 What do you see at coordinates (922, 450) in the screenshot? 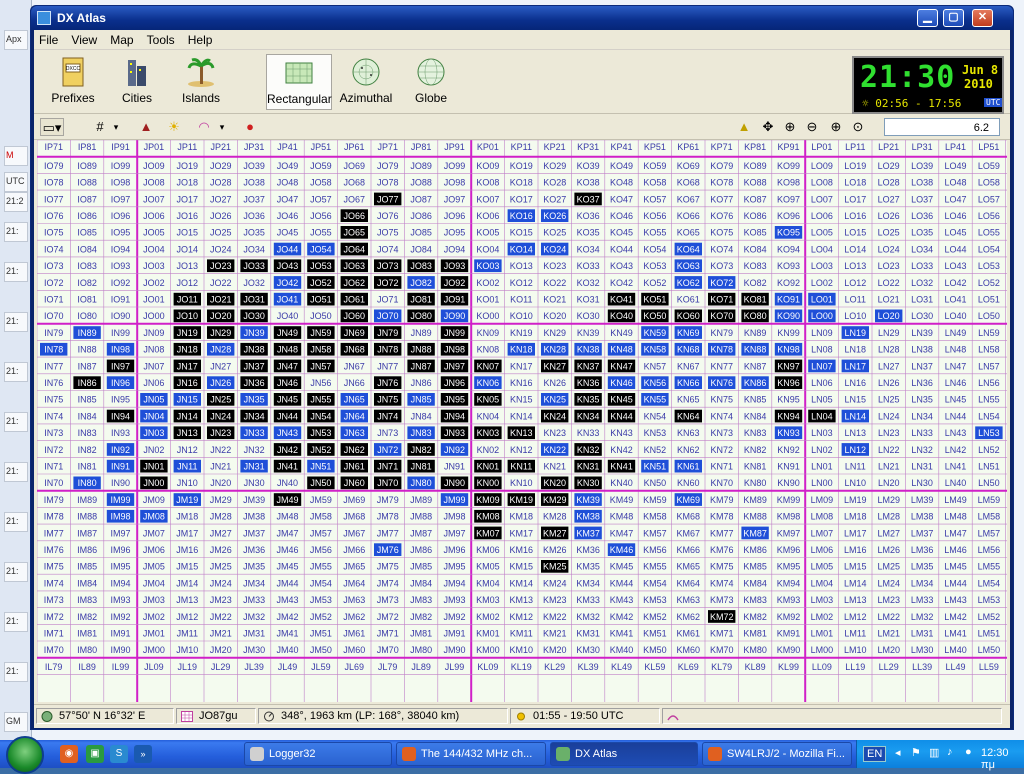
I see `locator-label: LN32` at bounding box center [922, 450].